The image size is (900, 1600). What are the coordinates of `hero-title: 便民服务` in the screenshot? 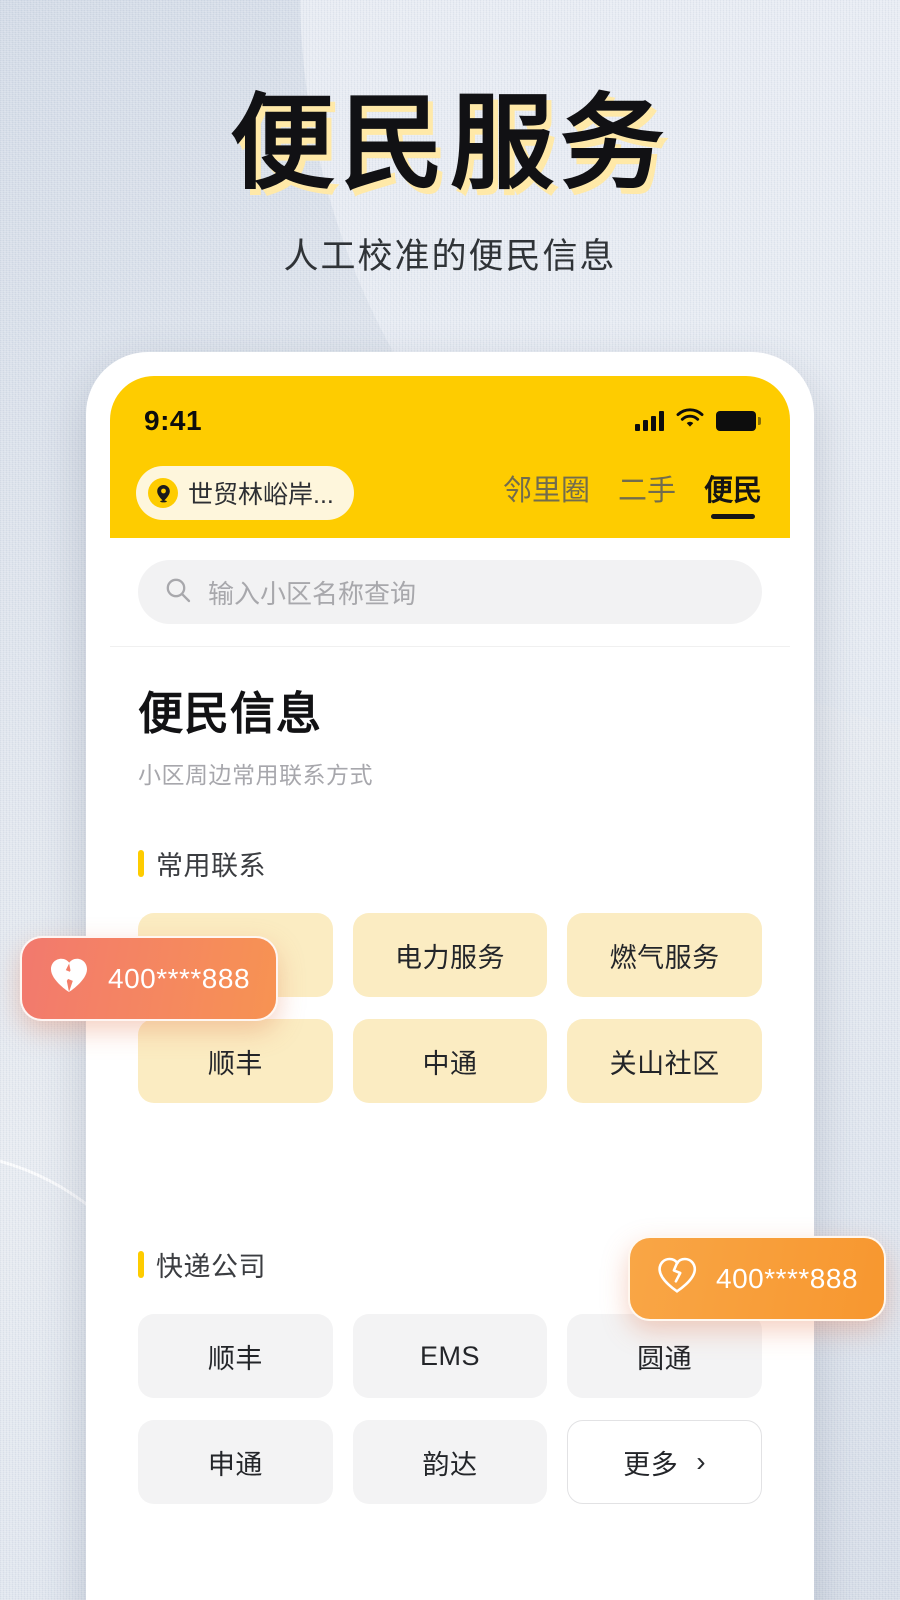 It's located at (449, 144).